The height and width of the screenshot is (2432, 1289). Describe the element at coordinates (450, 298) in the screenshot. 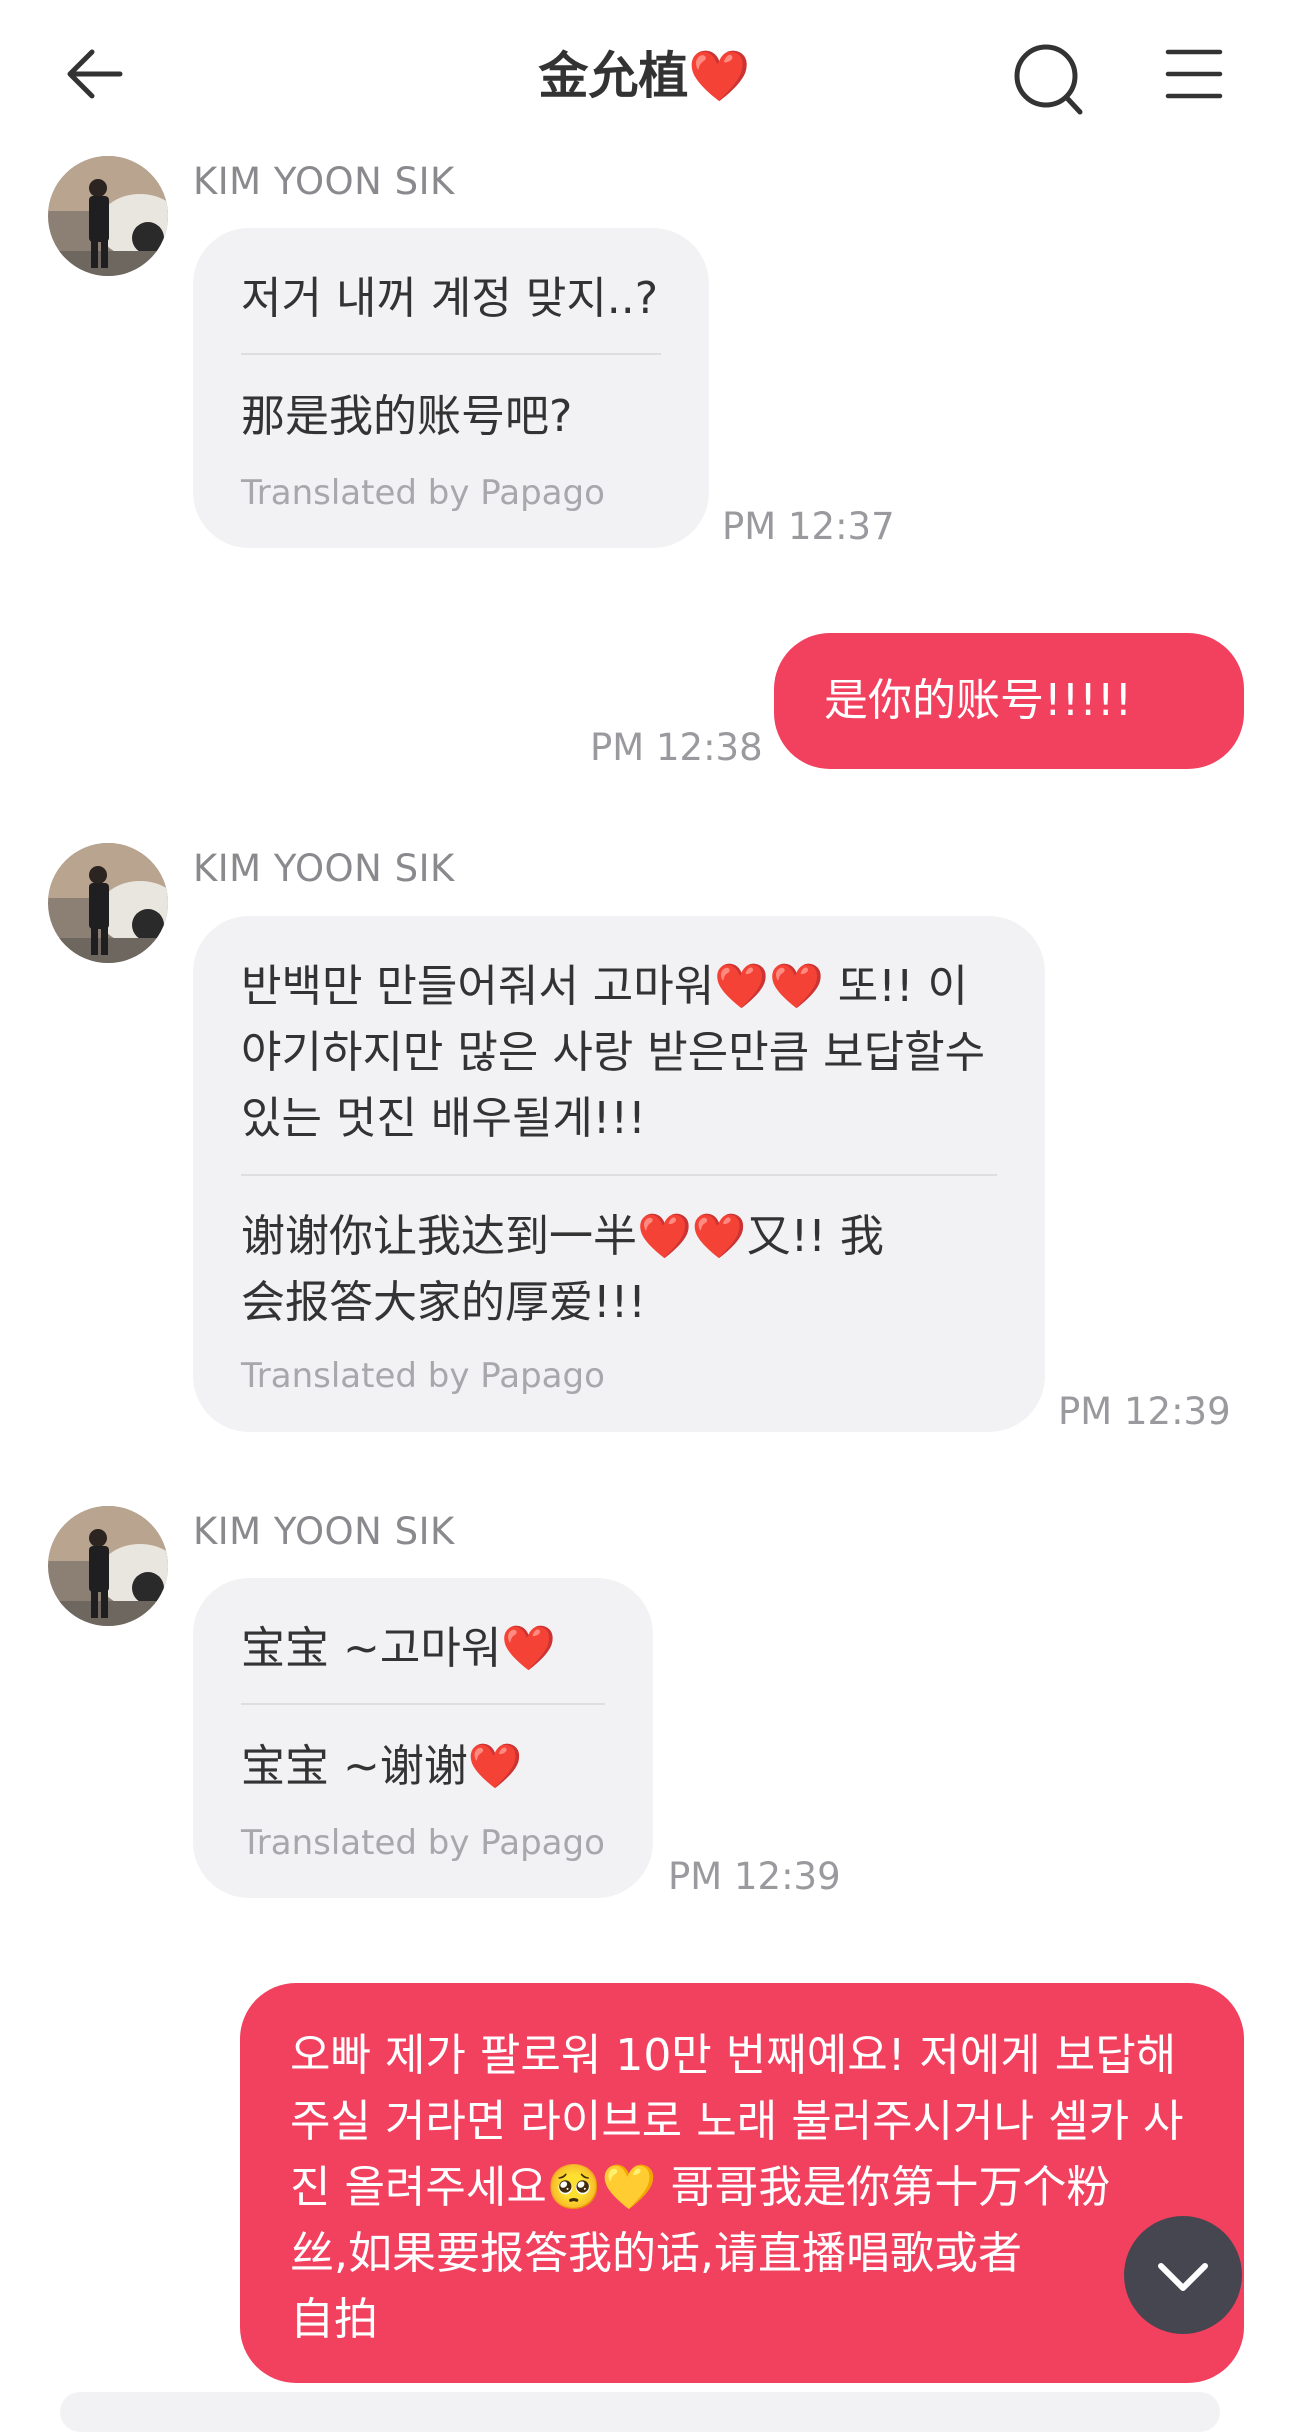

I see `original-text: 저거 내꺼 계정 맞지..?` at that location.